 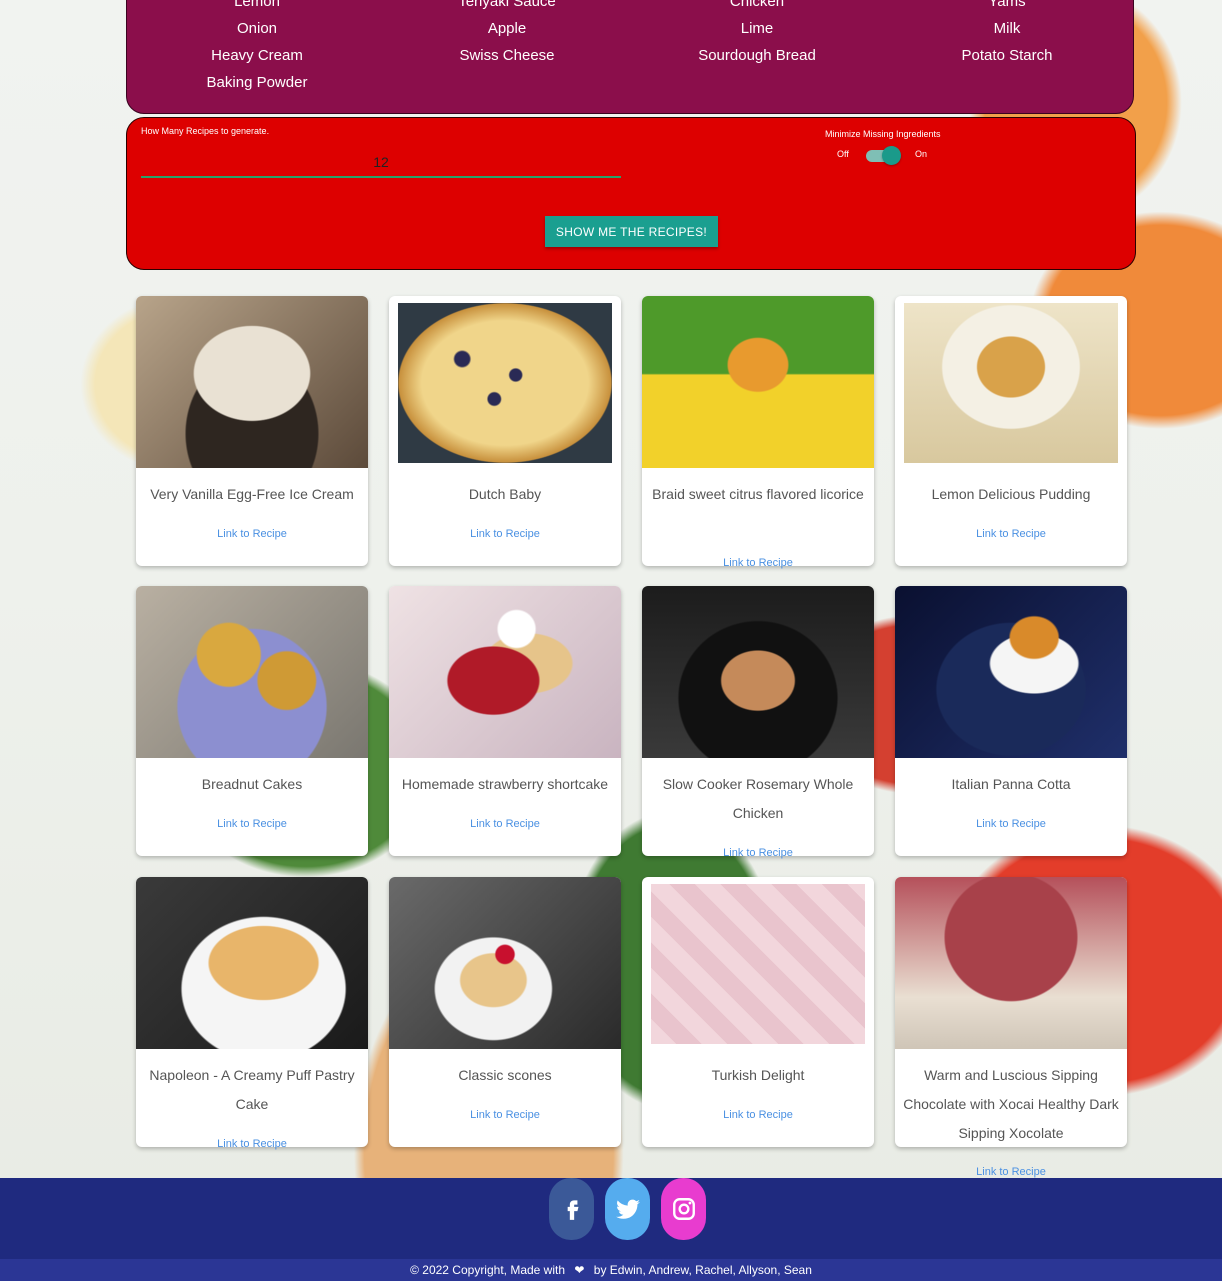 I want to click on heart-icon: ❤, so click(x=579, y=1270).